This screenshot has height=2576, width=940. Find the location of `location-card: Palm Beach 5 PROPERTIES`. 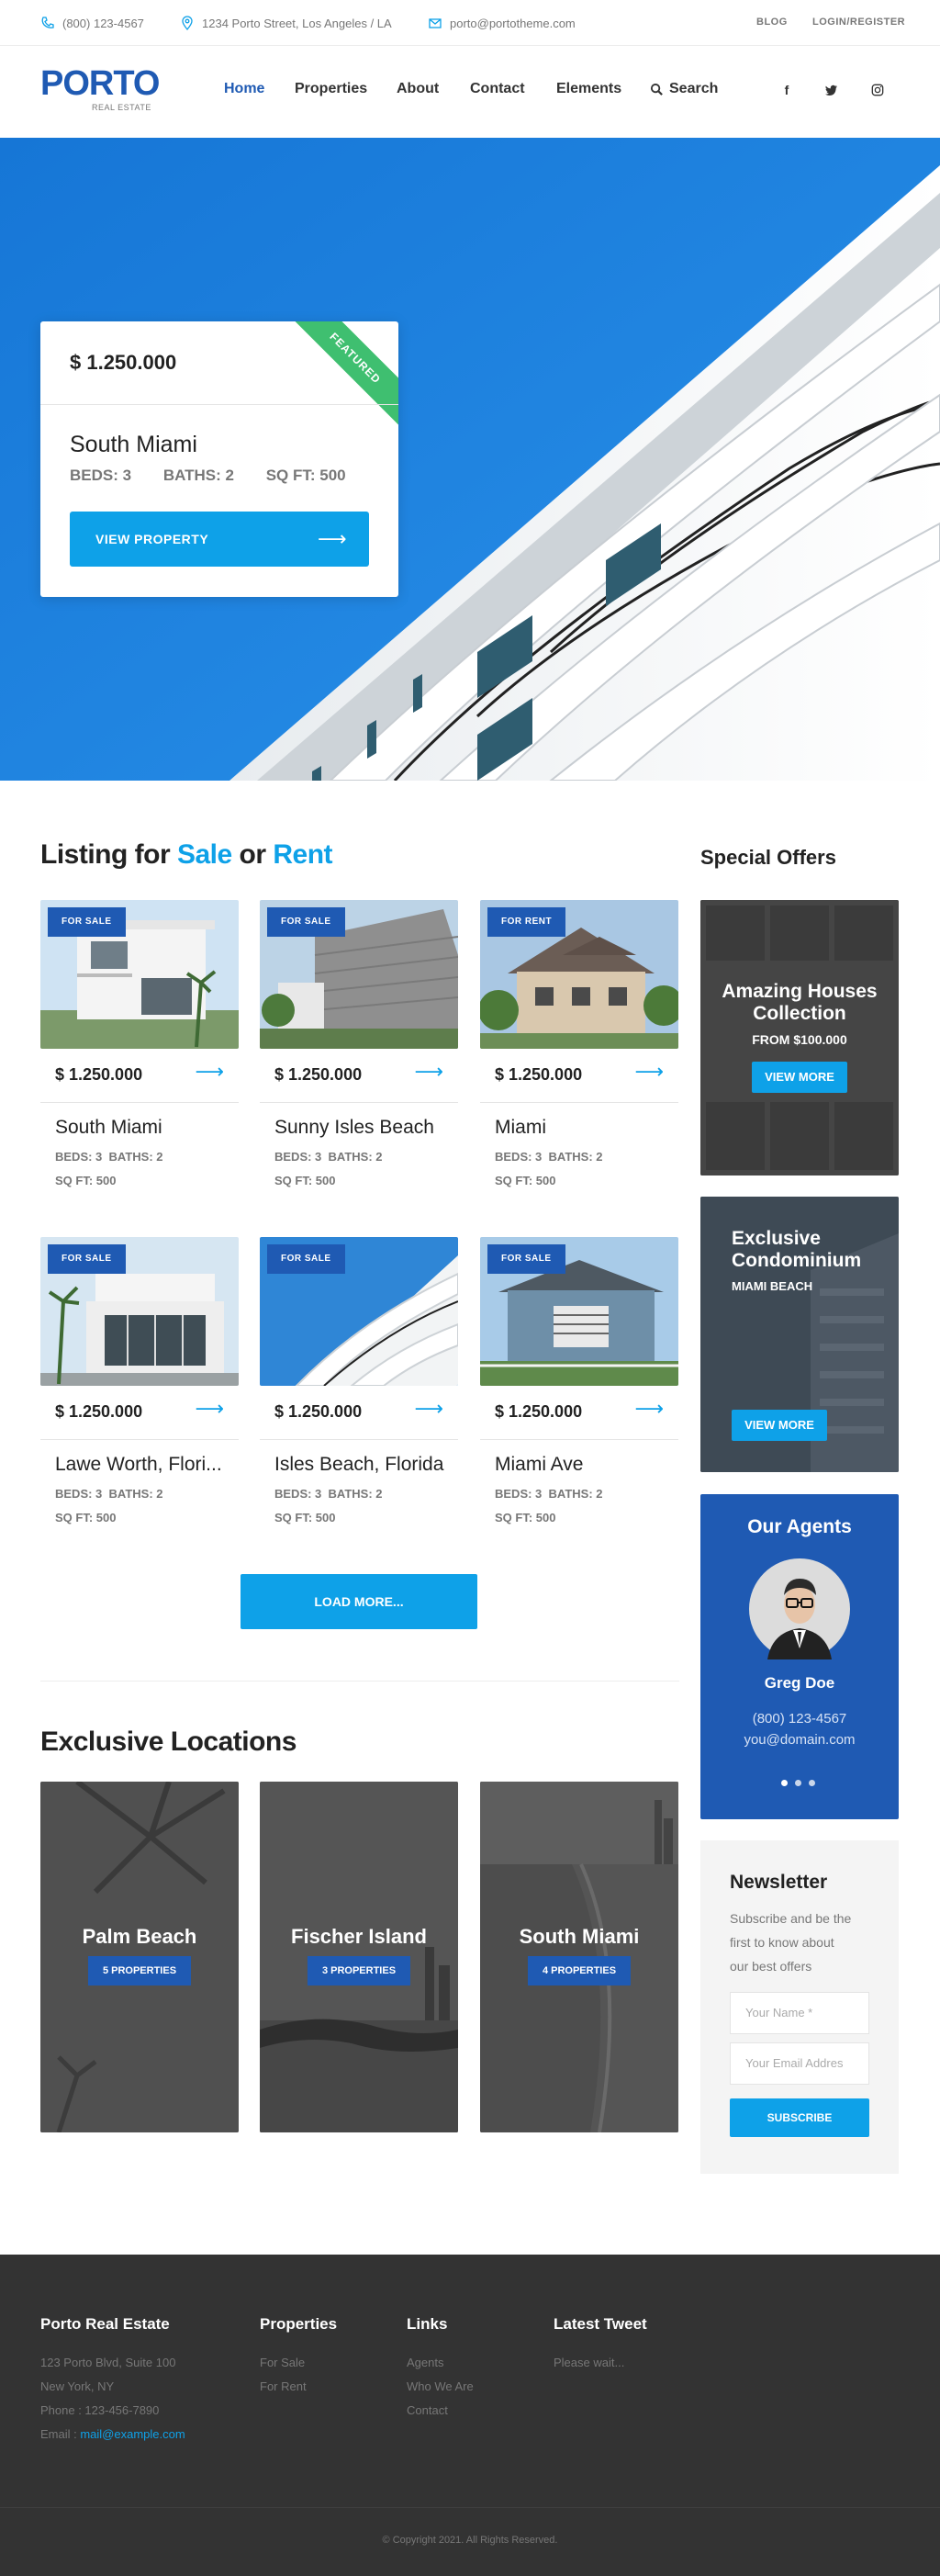

location-card: Palm Beach 5 PROPERTIES is located at coordinates (139, 1957).